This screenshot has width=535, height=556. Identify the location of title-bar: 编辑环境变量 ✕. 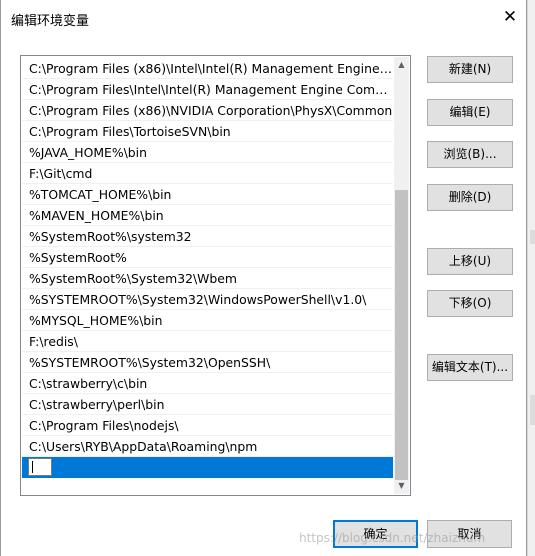
(263, 17).